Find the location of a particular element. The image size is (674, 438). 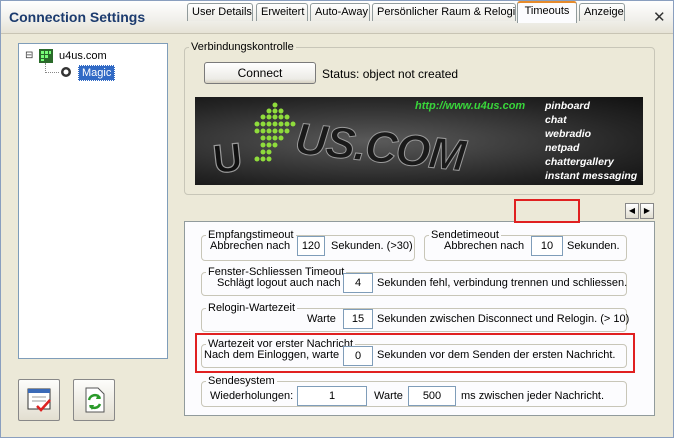

tree-root-label: u4us.com is located at coordinates (83, 56).